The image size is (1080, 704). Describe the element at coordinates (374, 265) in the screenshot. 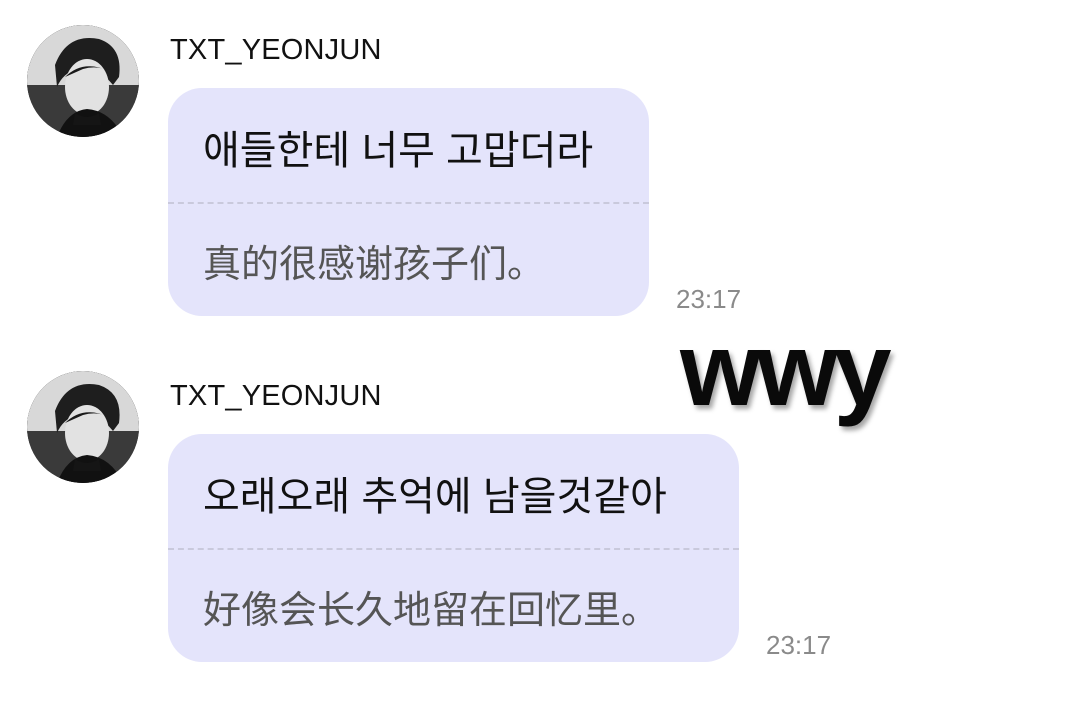

I see `message-translation-text: 真的很感谢孩子们。` at that location.